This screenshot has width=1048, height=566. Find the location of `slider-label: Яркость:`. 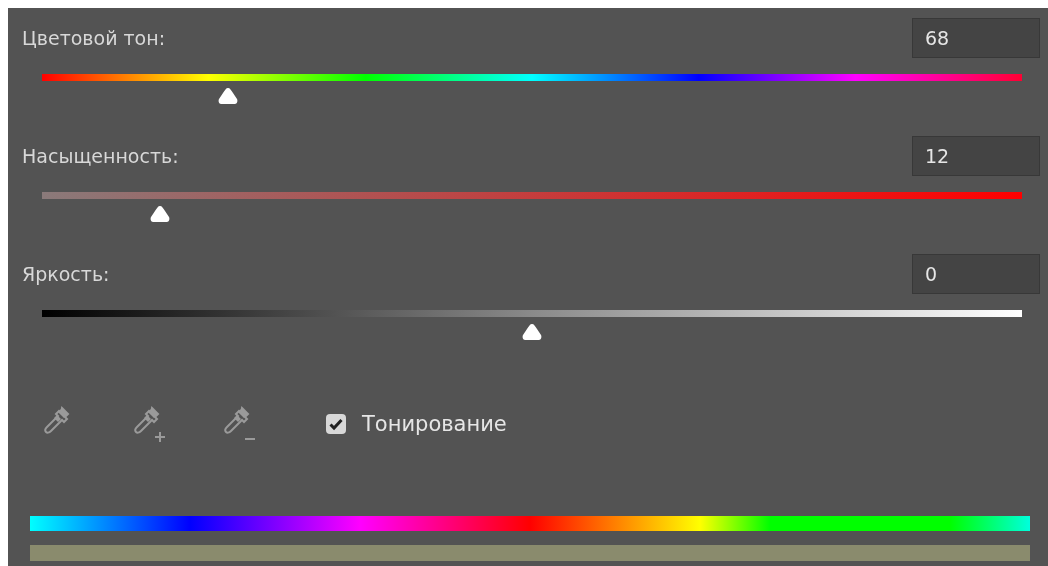

slider-label: Яркость: is located at coordinates (66, 274).